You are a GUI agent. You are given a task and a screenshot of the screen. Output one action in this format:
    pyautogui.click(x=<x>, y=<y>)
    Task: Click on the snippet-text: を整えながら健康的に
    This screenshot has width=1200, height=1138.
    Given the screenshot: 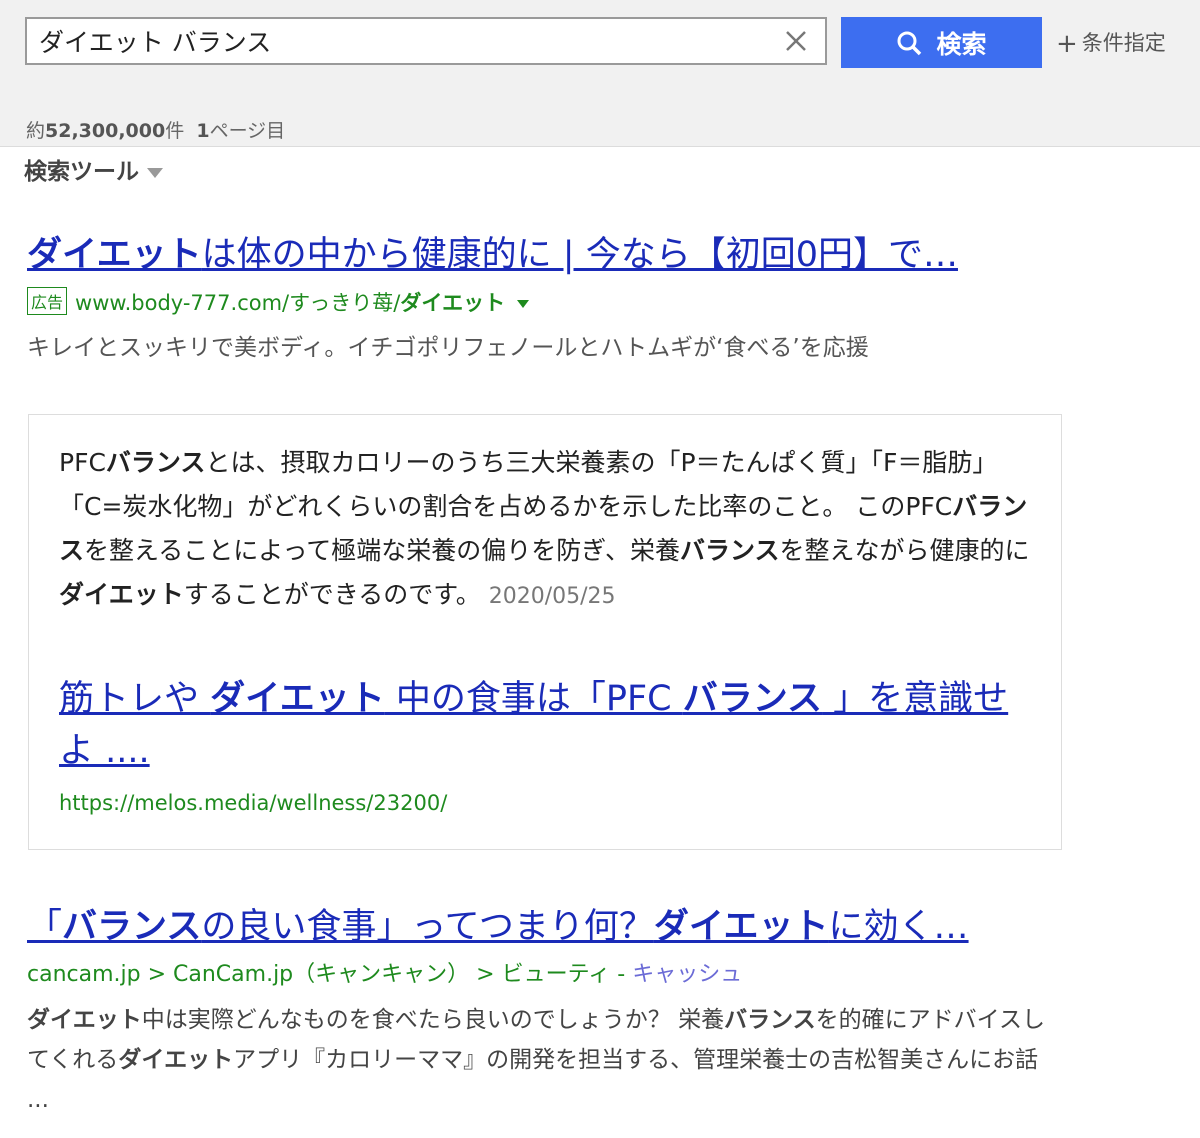 What is the action you would take?
    pyautogui.click(x=904, y=550)
    